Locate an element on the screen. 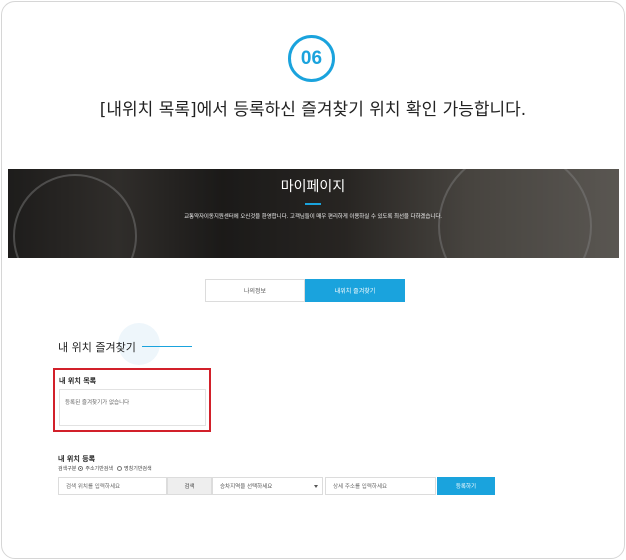 This screenshot has height=560, width=626. tab-bar: 나의정보 내위치 즐겨찾기 is located at coordinates (305, 290).